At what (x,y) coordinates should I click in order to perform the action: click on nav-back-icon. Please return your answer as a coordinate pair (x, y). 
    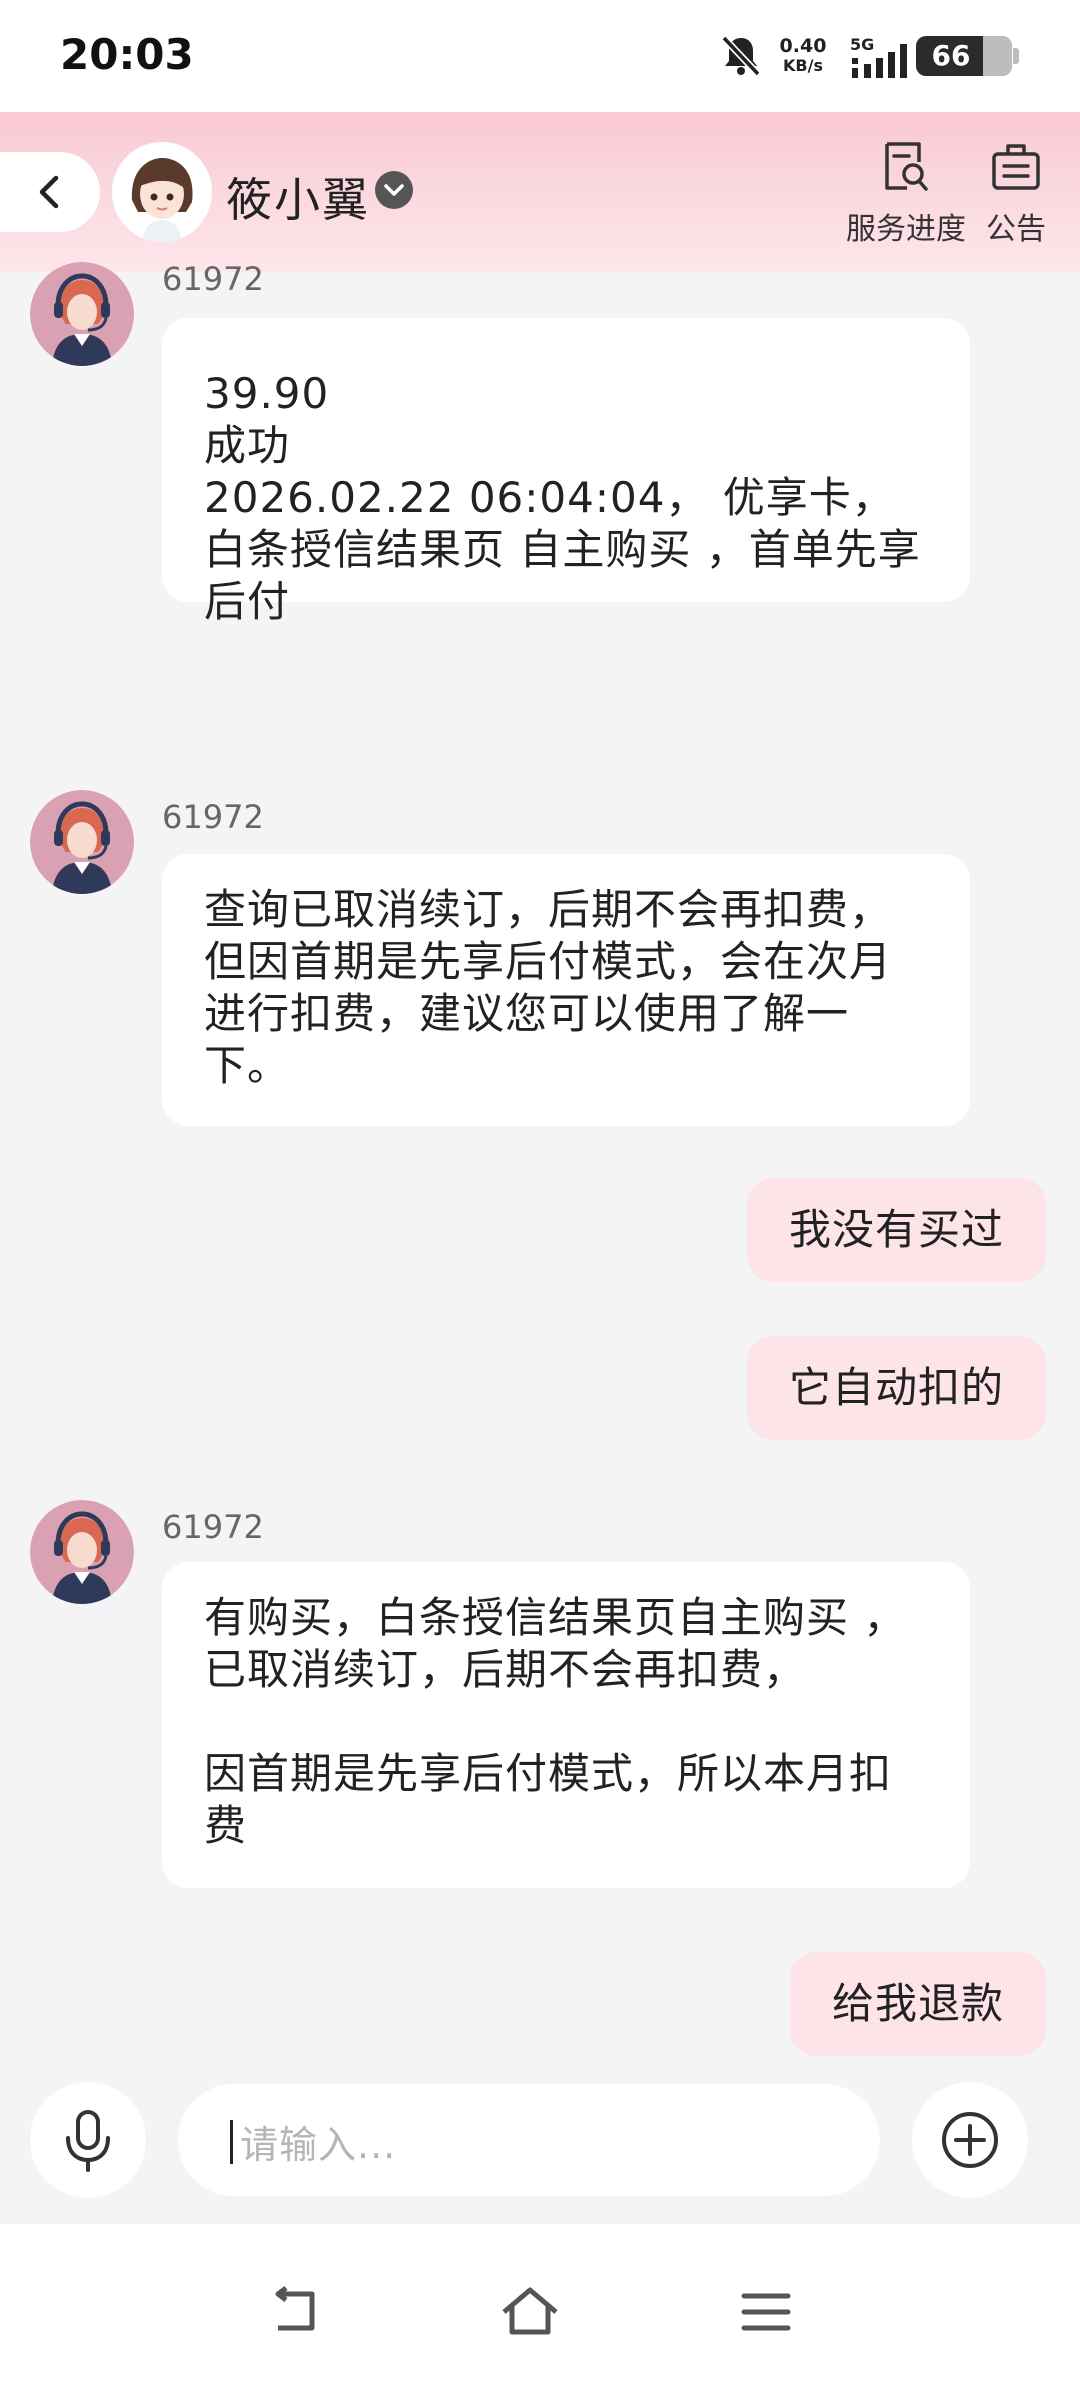
    Looking at the image, I should click on (296, 2312).